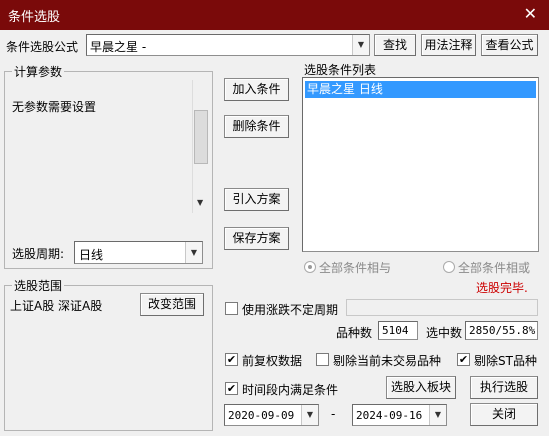 This screenshot has height=436, width=549. I want to click on formula-label: 条件选股公式, so click(42, 47).